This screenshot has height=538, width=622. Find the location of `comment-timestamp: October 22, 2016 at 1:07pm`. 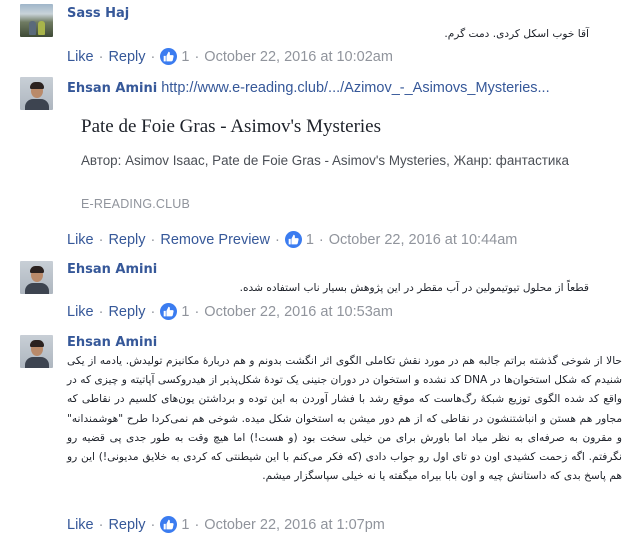

comment-timestamp: October 22, 2016 at 1:07pm is located at coordinates (294, 525).